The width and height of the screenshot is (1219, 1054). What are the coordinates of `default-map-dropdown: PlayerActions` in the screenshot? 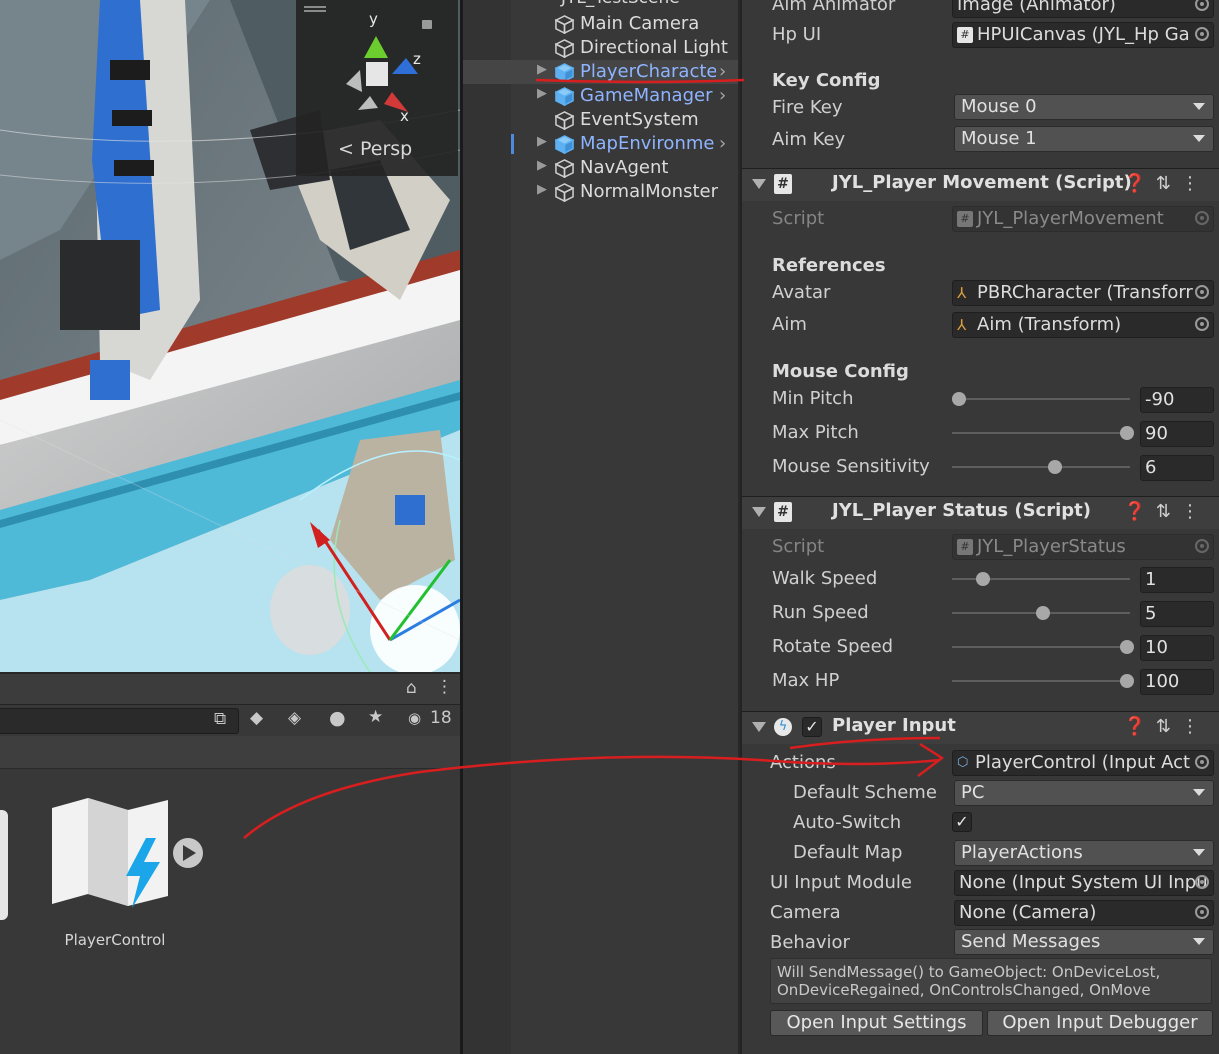 It's located at (1084, 853).